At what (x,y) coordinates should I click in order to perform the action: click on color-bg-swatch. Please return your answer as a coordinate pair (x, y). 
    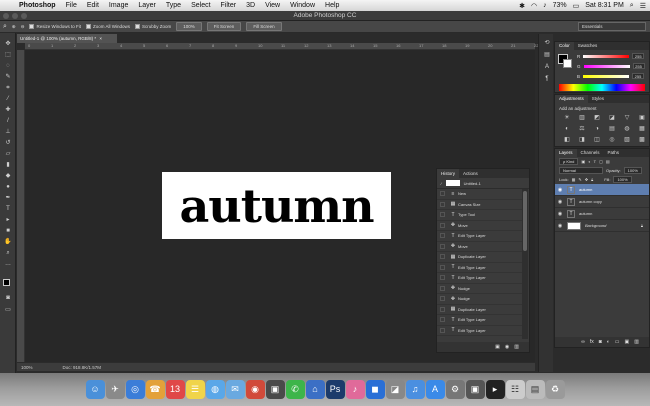
    Looking at the image, I should click on (567, 63).